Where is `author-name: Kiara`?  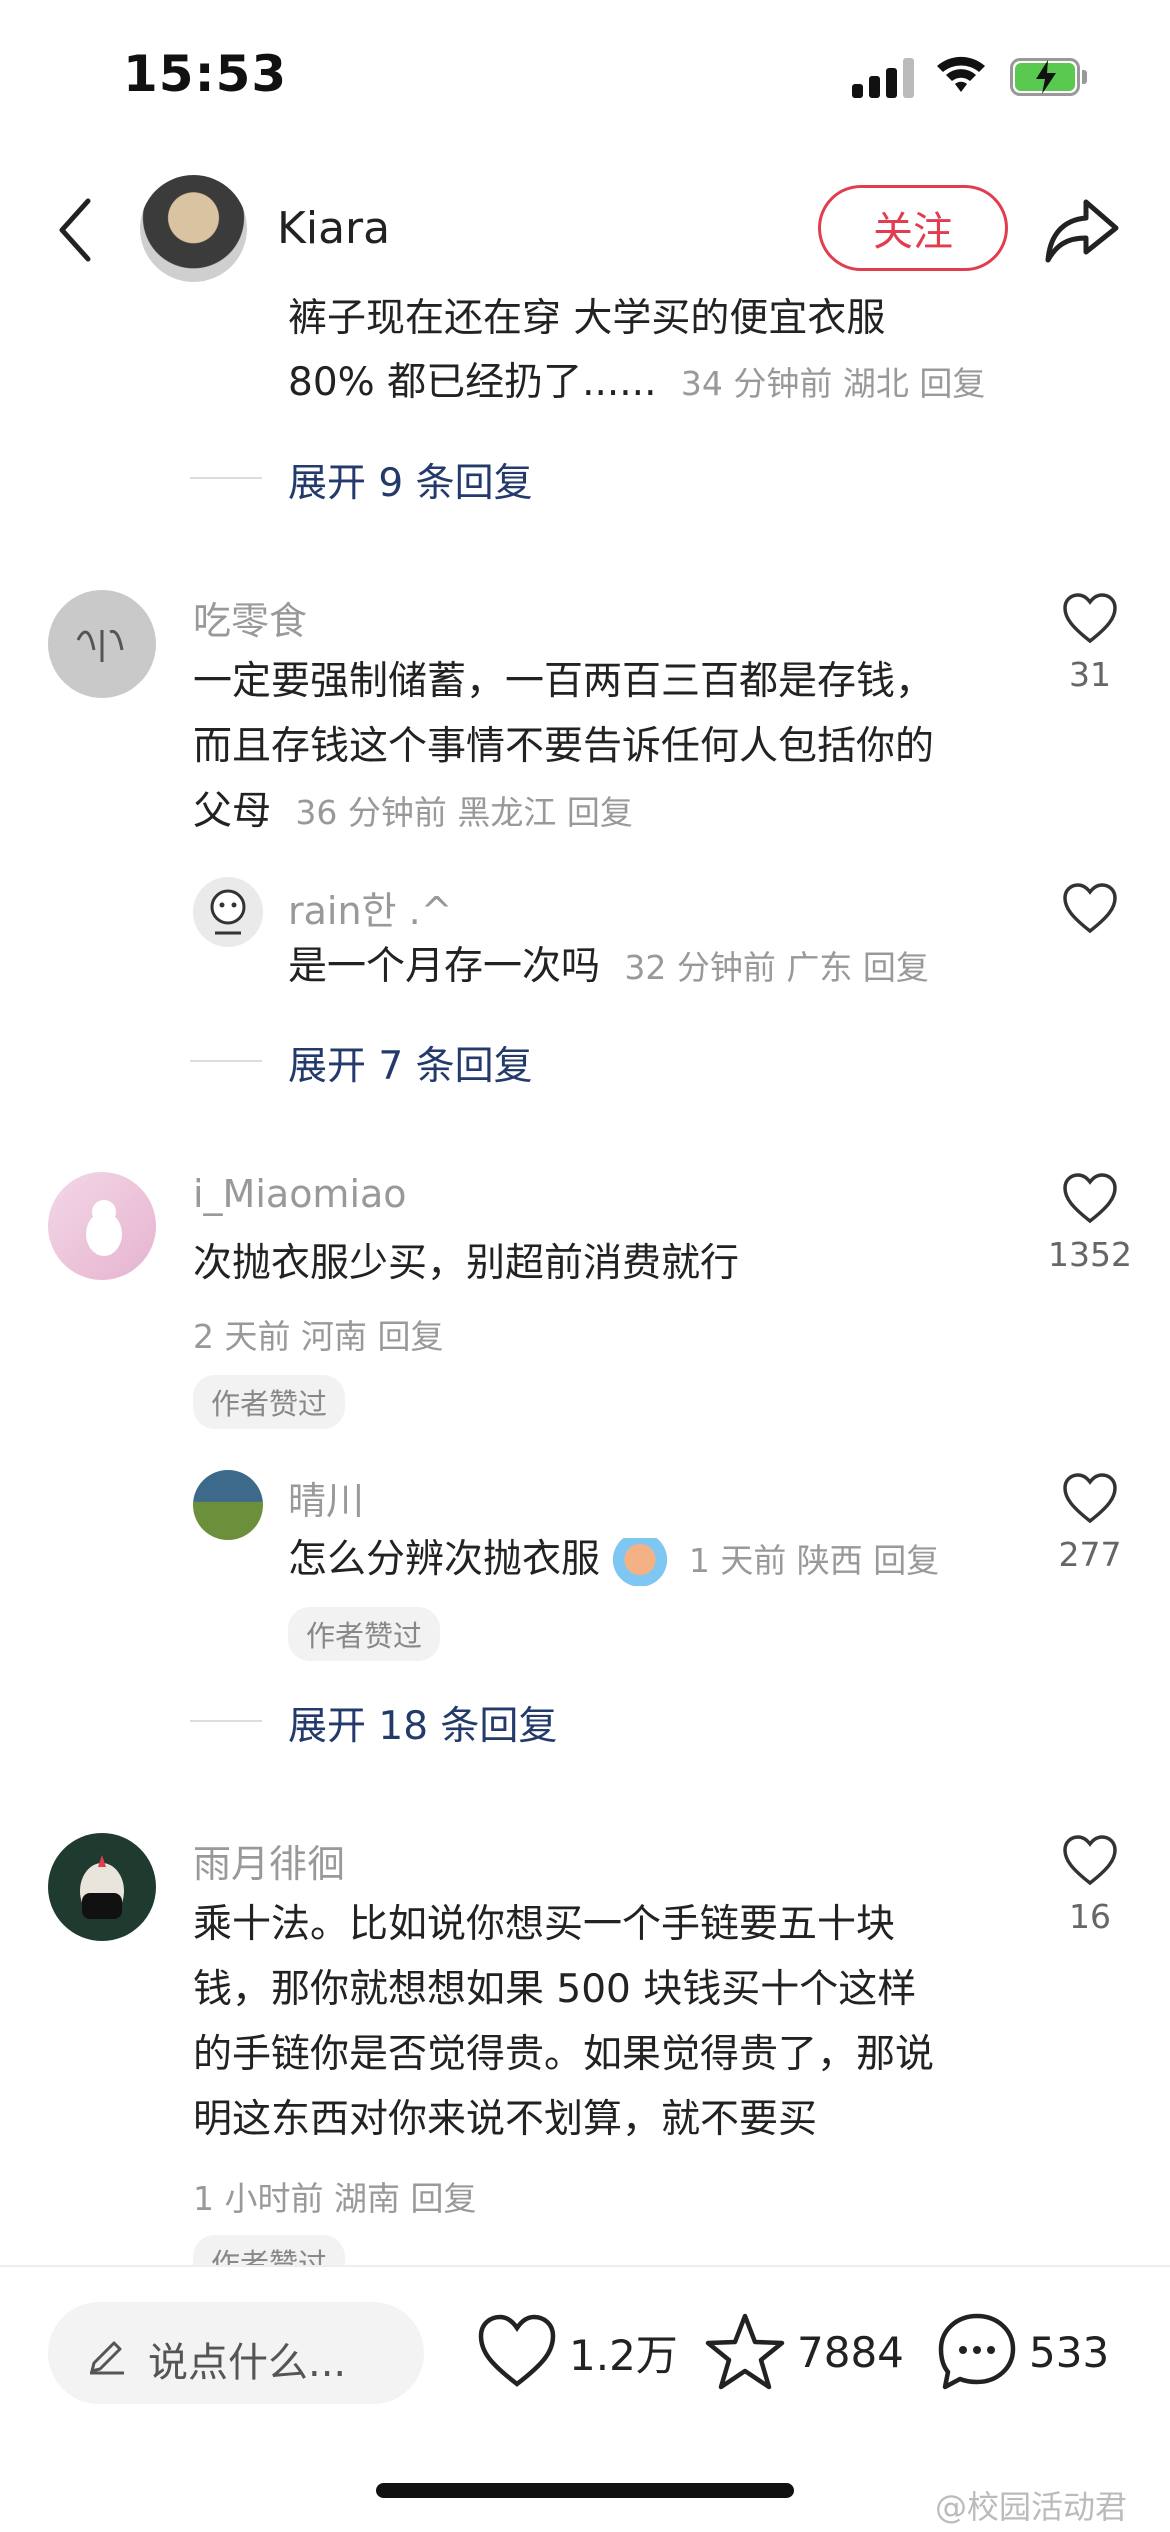
author-name: Kiara is located at coordinates (333, 228).